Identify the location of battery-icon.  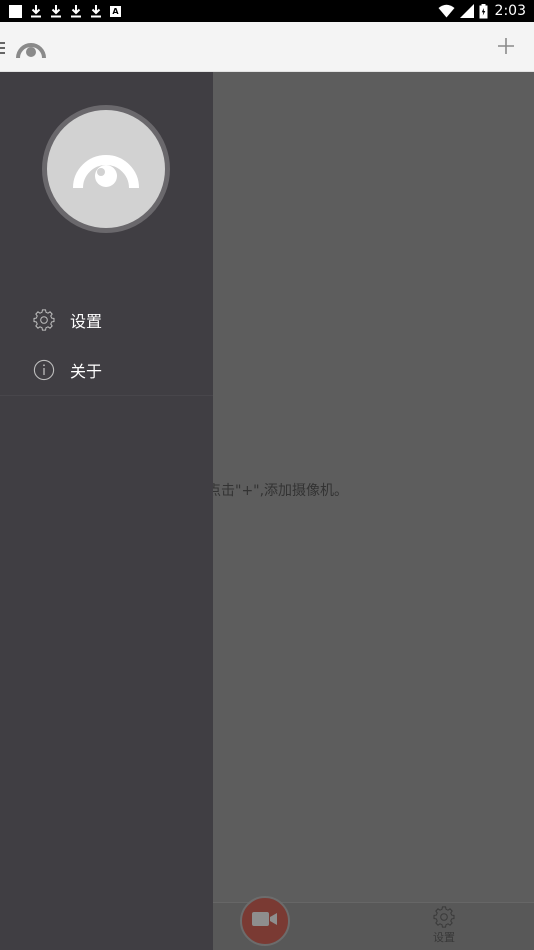
(483, 11).